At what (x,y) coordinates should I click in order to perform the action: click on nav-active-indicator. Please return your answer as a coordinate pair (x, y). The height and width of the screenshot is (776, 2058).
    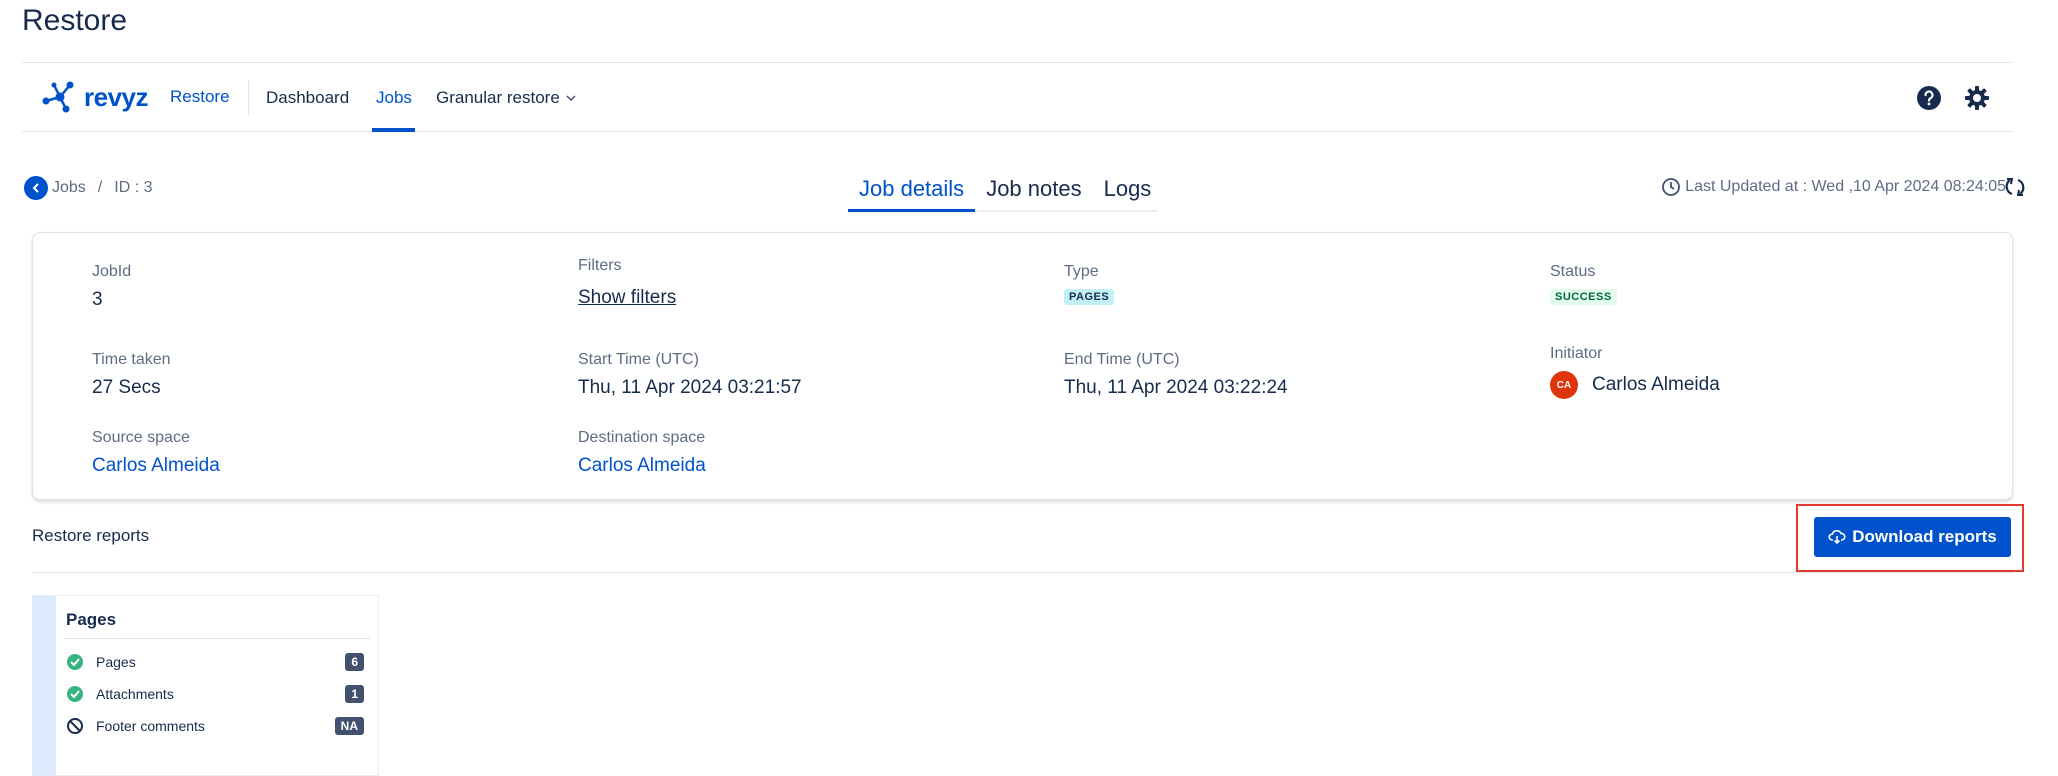
    Looking at the image, I should click on (393, 130).